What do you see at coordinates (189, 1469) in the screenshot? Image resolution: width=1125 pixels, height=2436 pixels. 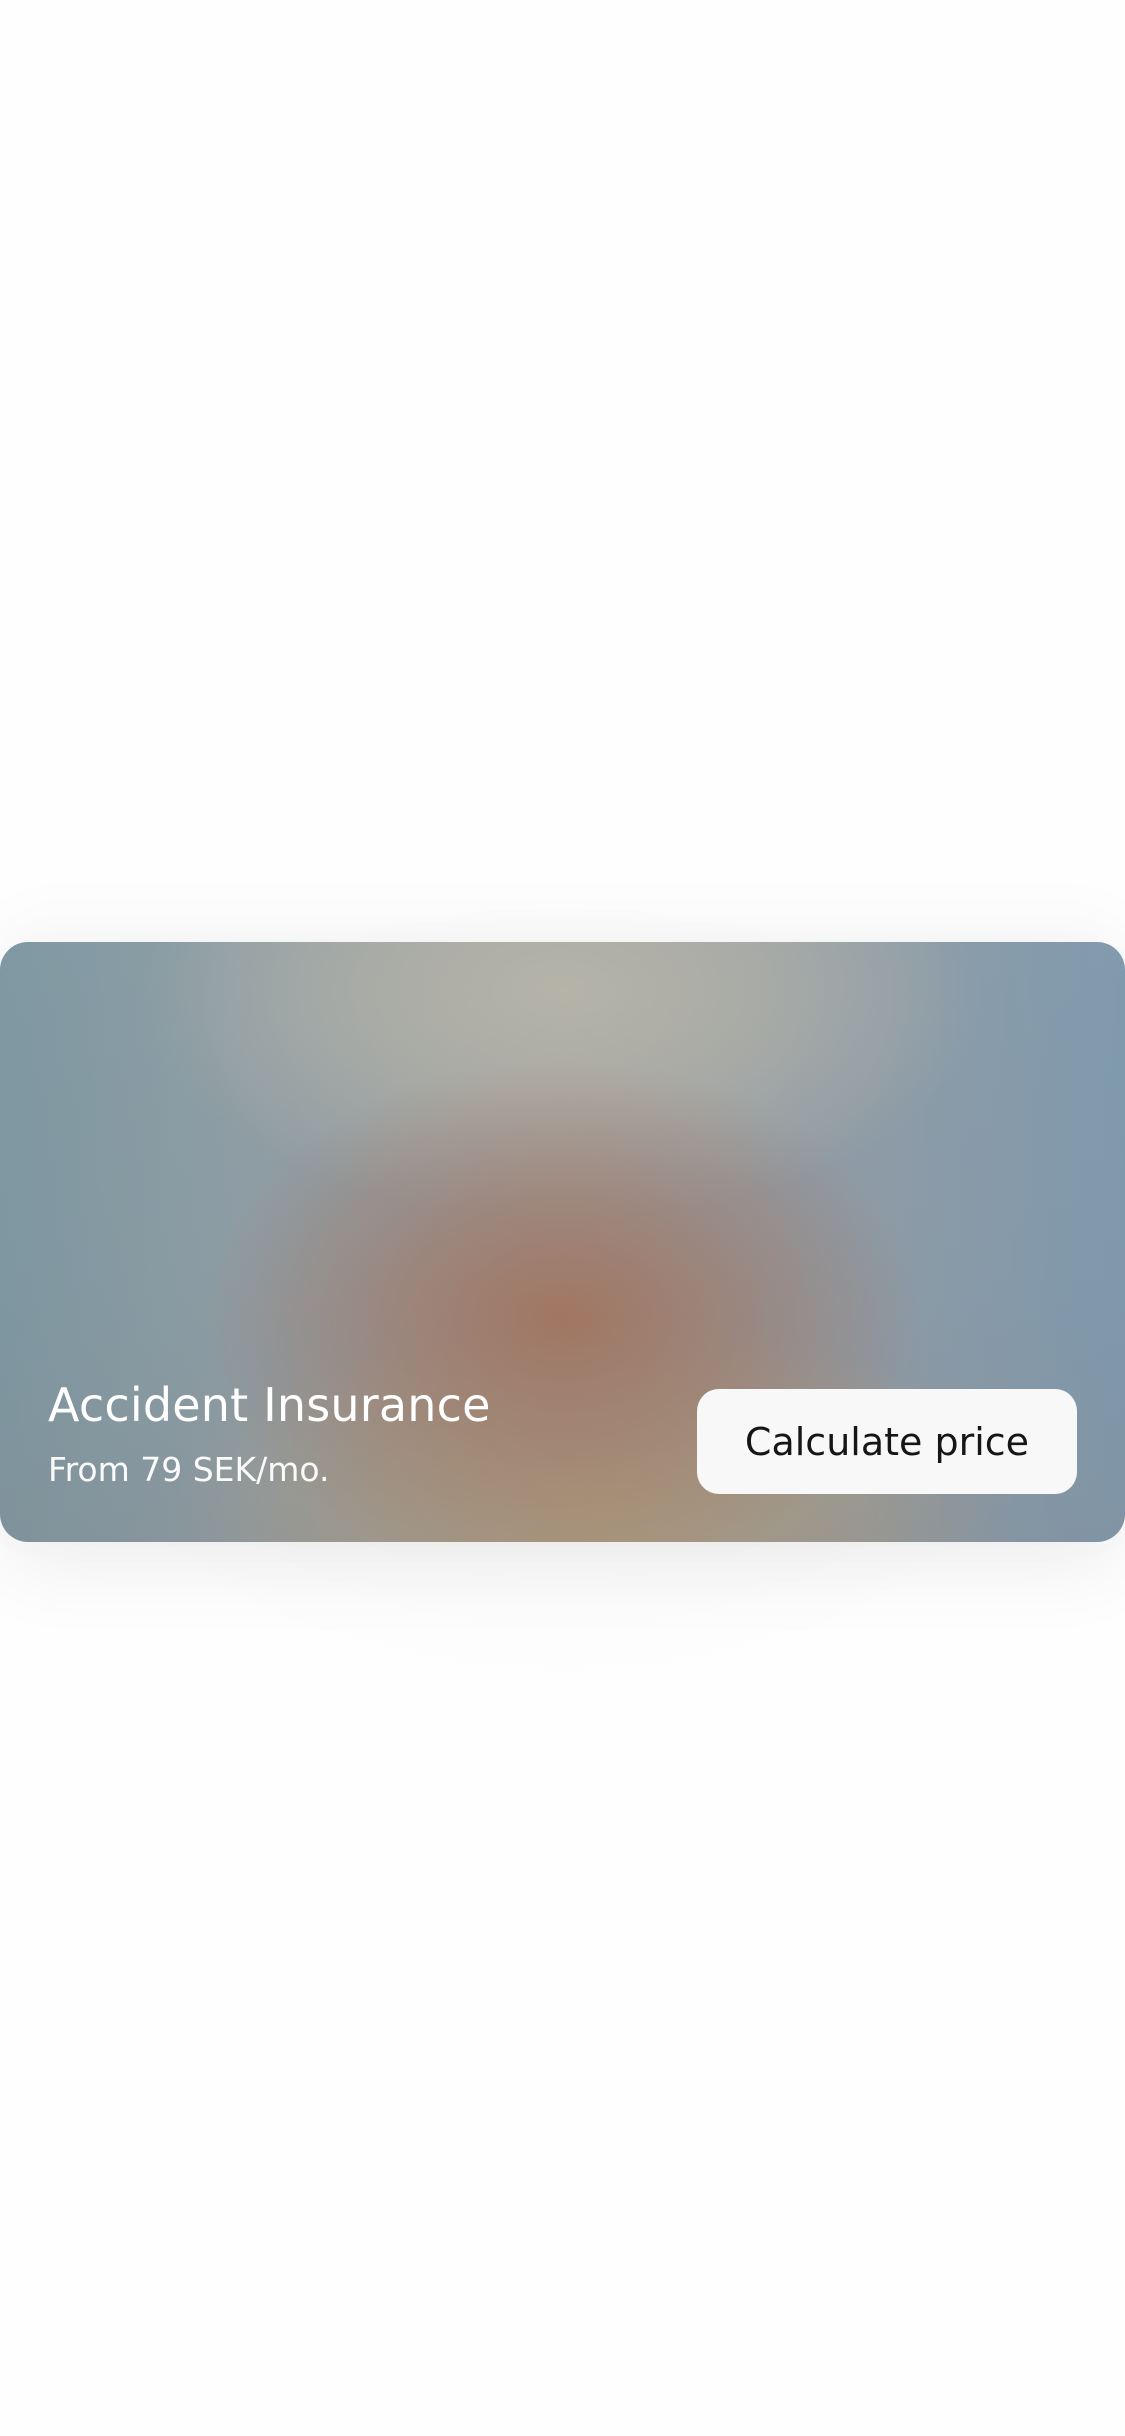 I see `insurance-price: From 79 SEK/mo.` at bounding box center [189, 1469].